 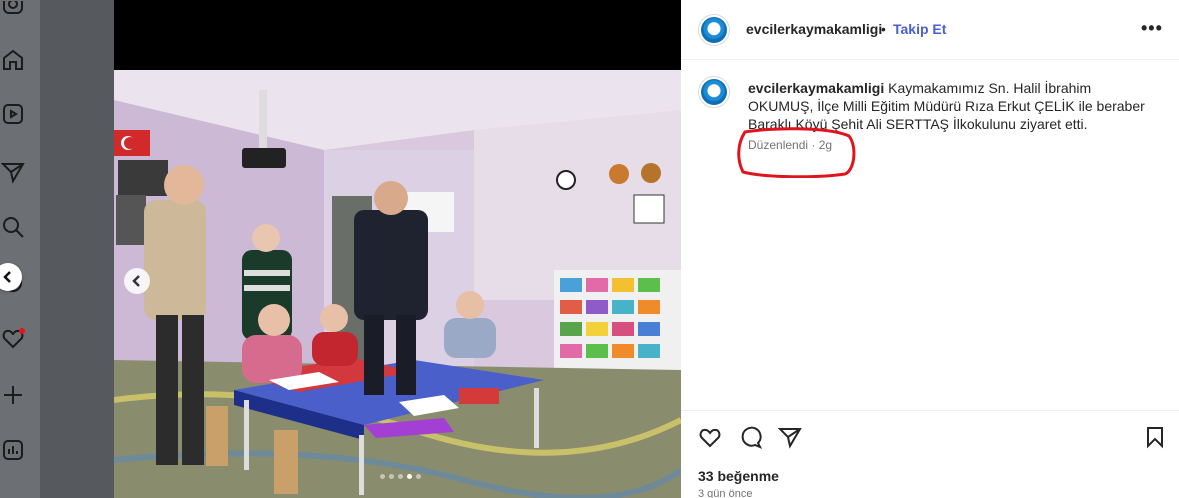 What do you see at coordinates (1152, 28) in the screenshot?
I see `more-options-icon: •••` at bounding box center [1152, 28].